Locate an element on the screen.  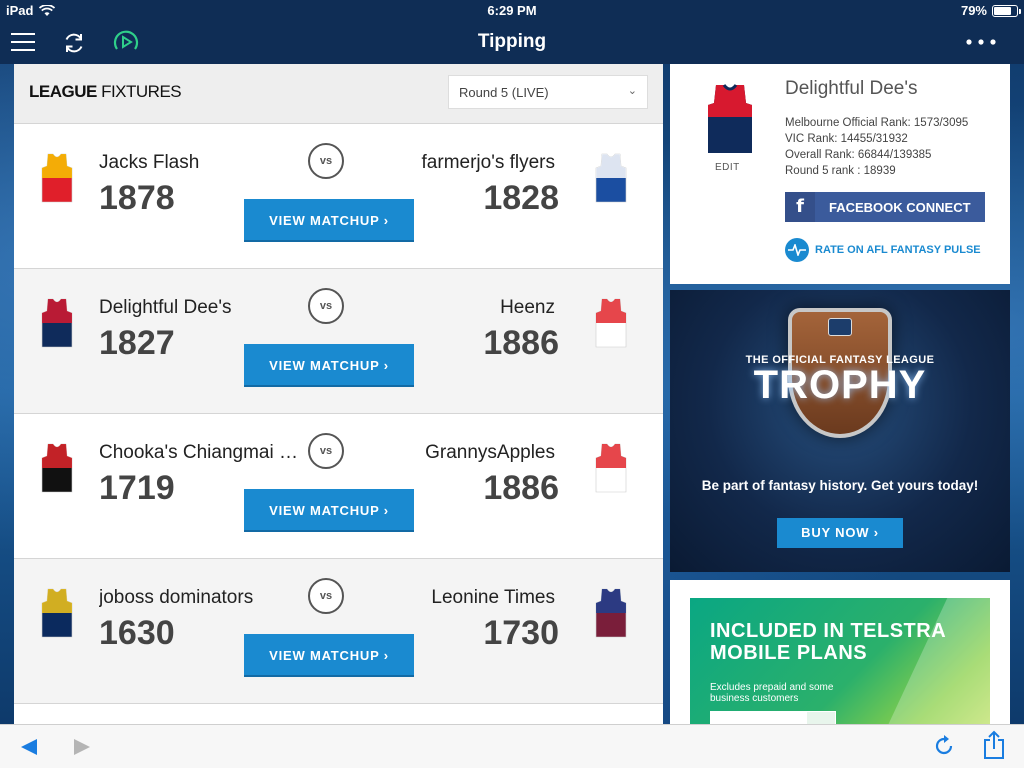
app-header: Tipping is located at coordinates (512, 43).